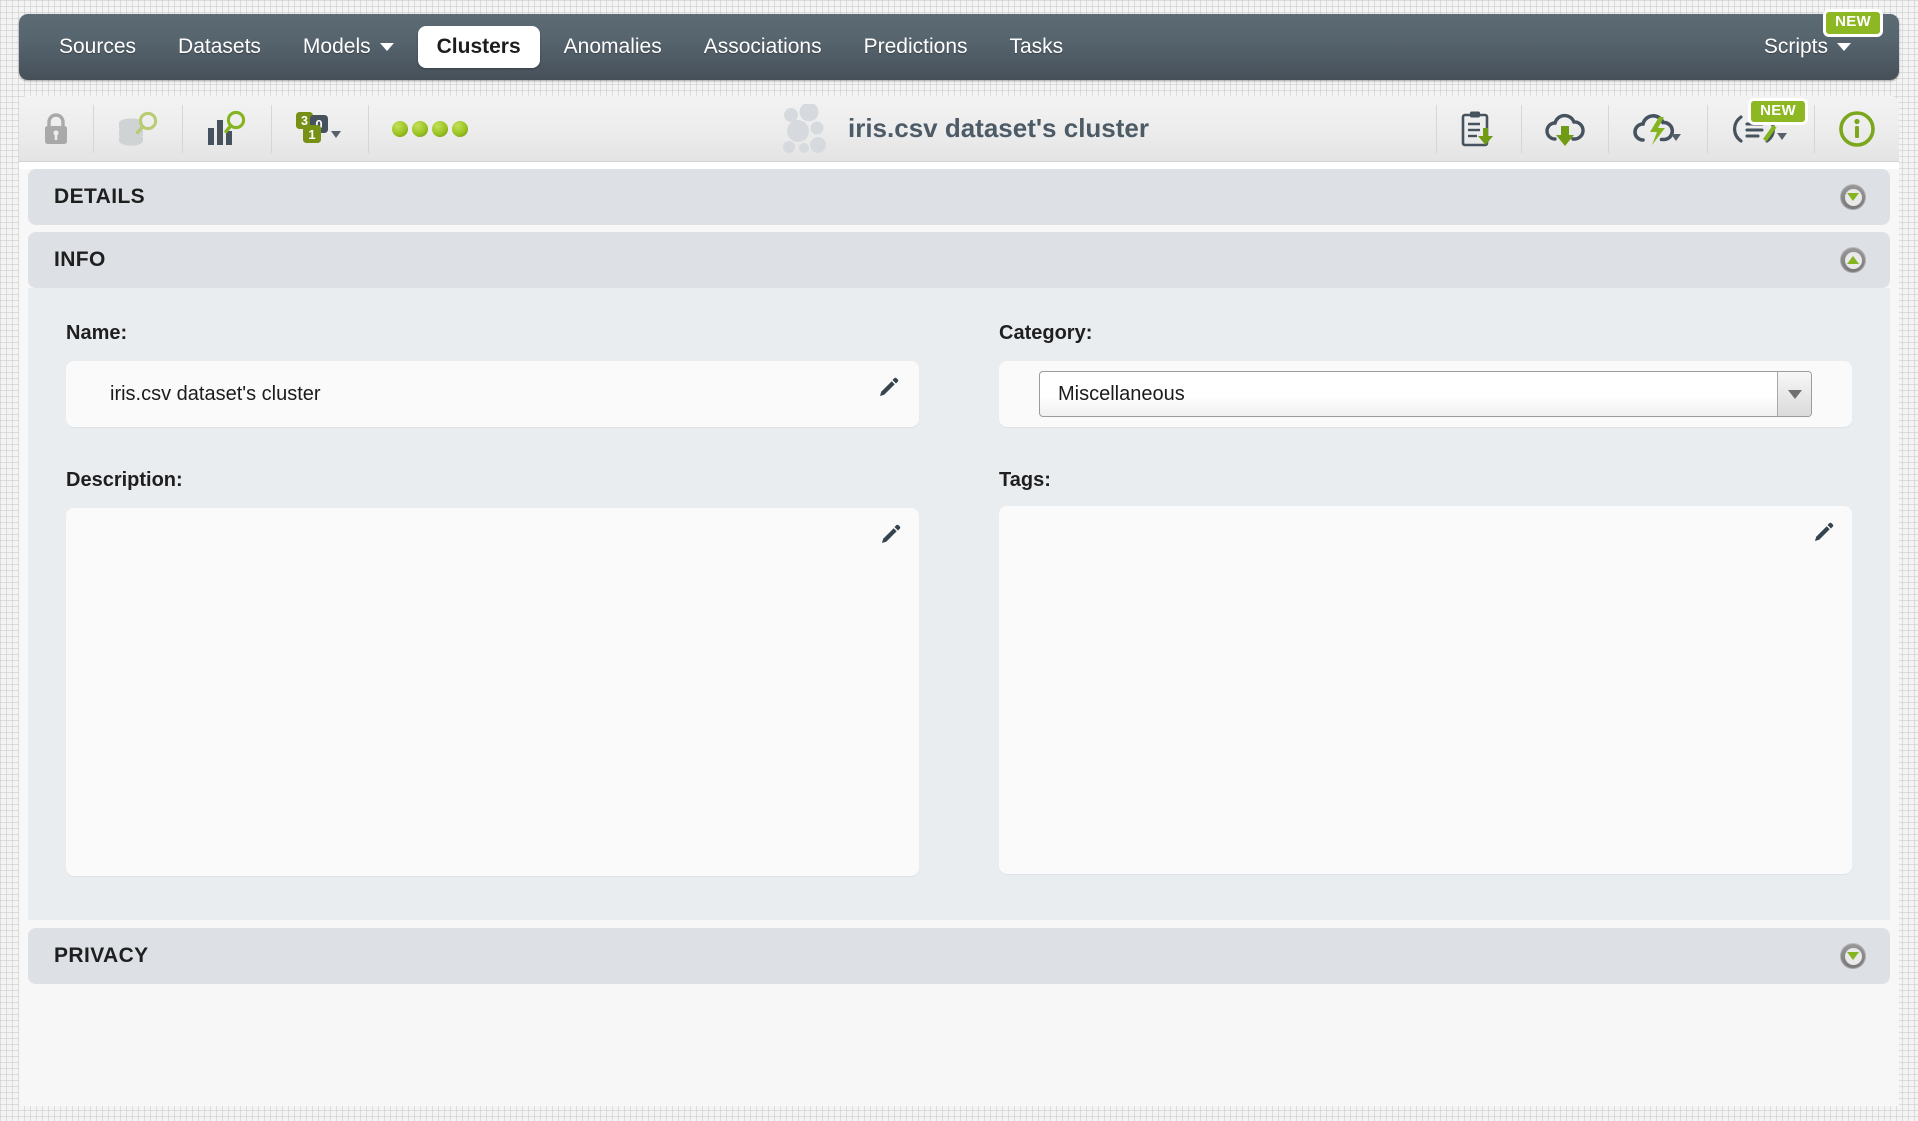 The height and width of the screenshot is (1121, 1918). What do you see at coordinates (1046, 333) in the screenshot?
I see `category-label: Category:` at bounding box center [1046, 333].